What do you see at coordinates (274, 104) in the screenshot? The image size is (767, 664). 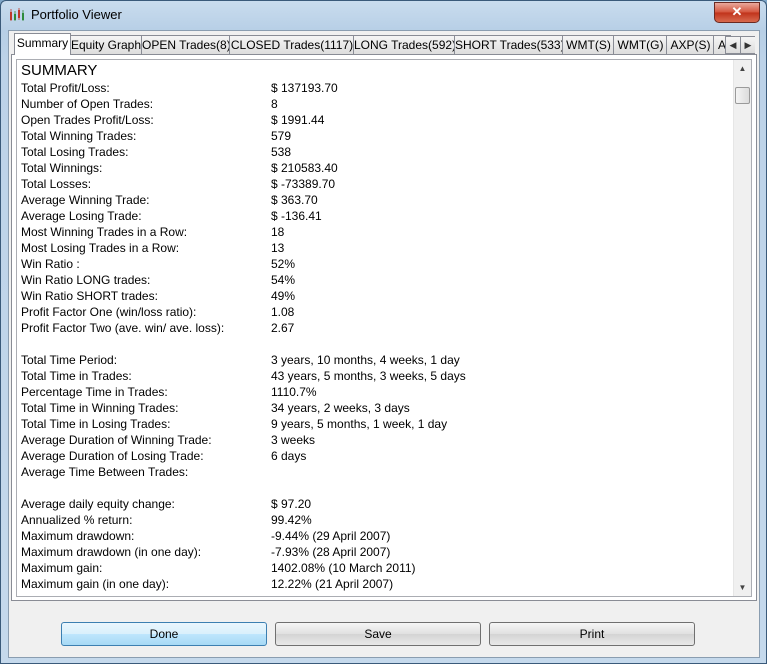 I see `summary-value: 8` at bounding box center [274, 104].